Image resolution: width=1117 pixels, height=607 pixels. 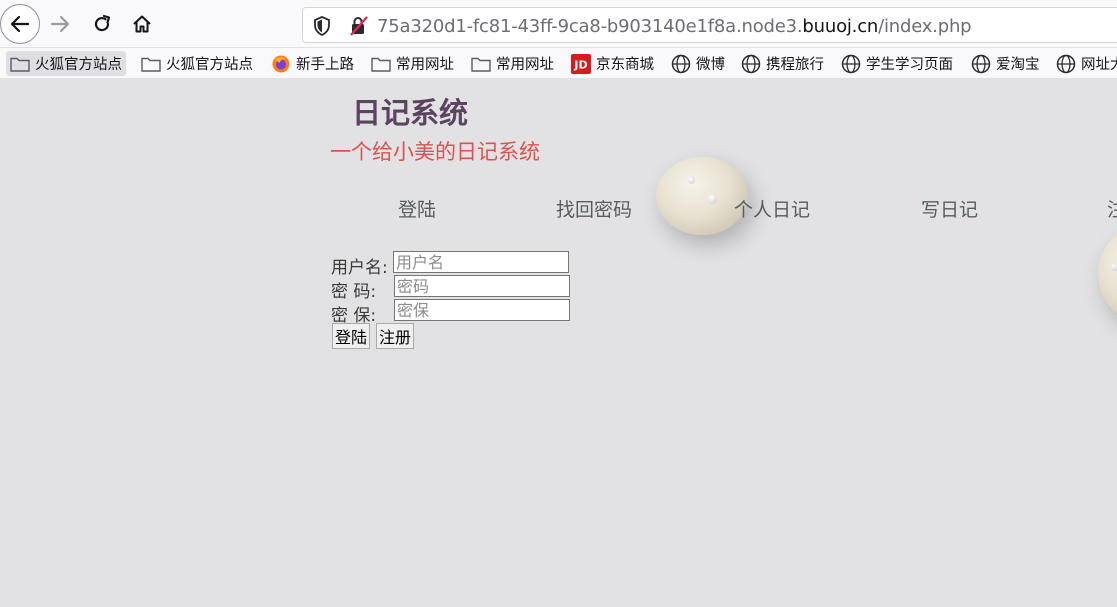 I want to click on arrow-right-icon, so click(x=60, y=24).